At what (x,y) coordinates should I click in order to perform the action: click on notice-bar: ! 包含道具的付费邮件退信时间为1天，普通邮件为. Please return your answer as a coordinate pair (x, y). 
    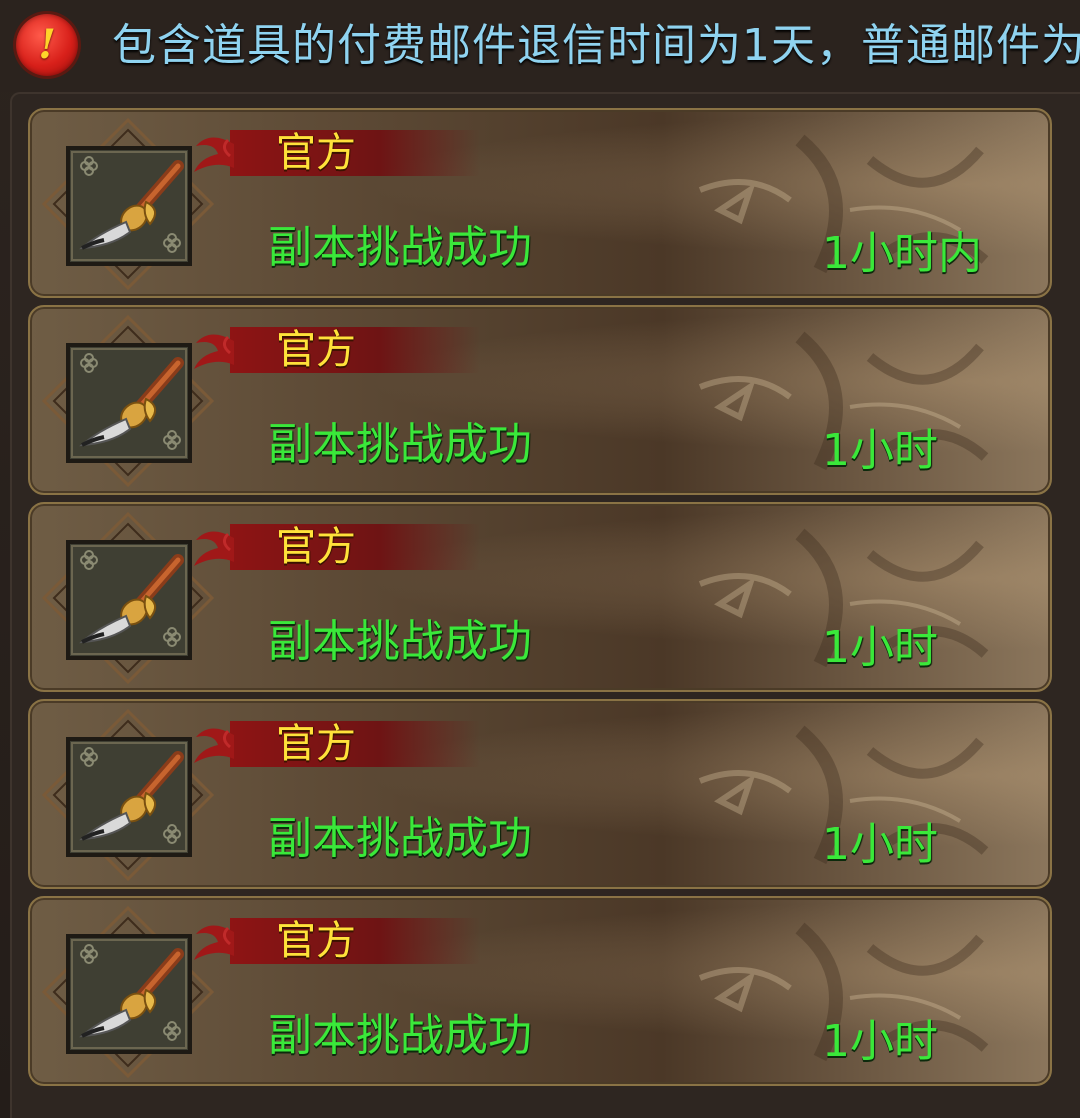
    Looking at the image, I should click on (540, 46).